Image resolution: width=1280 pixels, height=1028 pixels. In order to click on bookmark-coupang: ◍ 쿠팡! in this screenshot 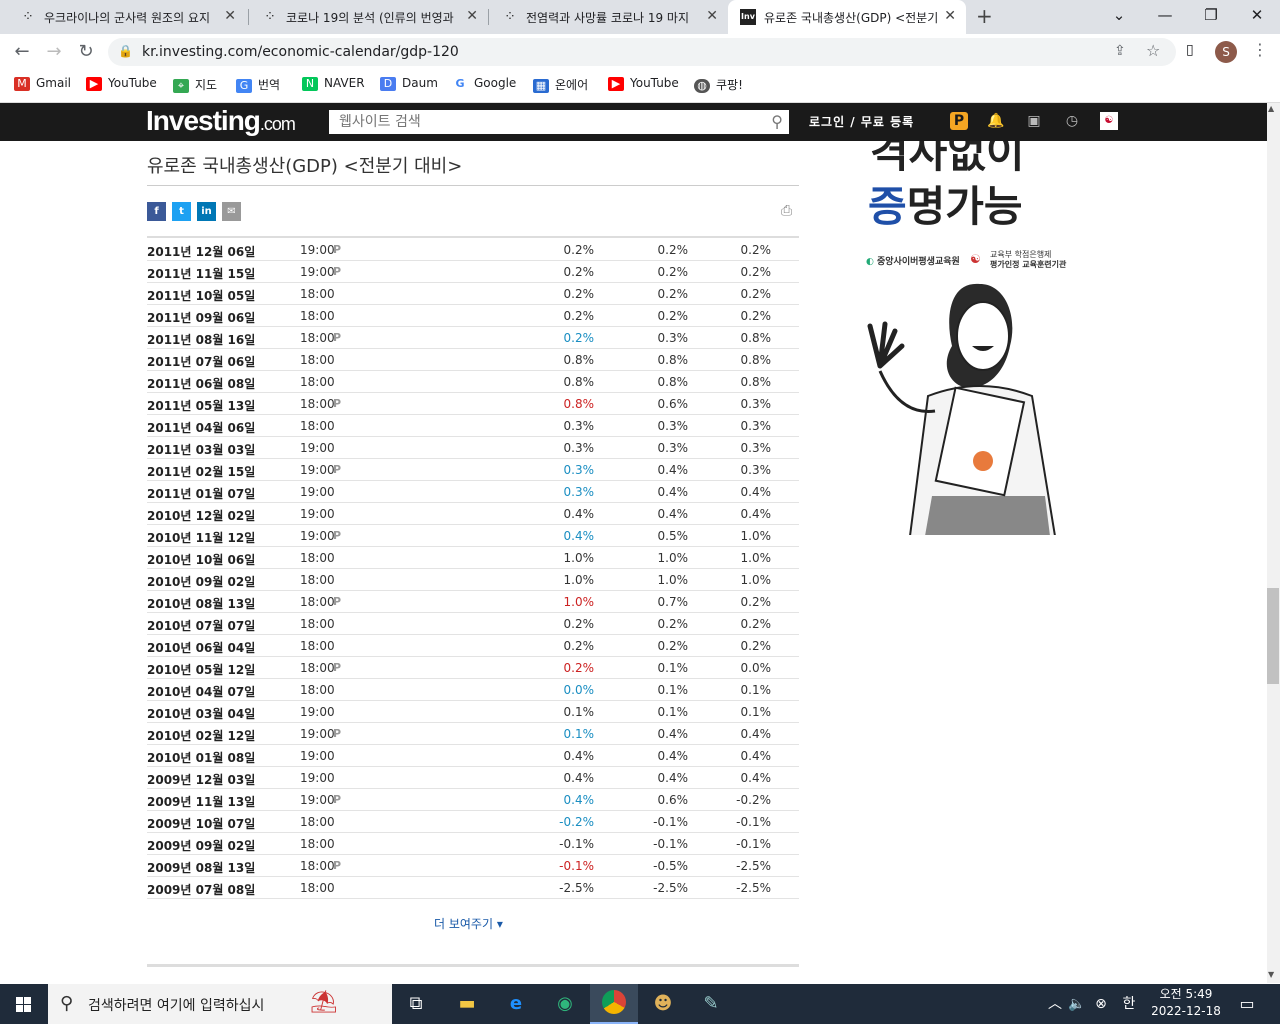, I will do `click(718, 84)`.